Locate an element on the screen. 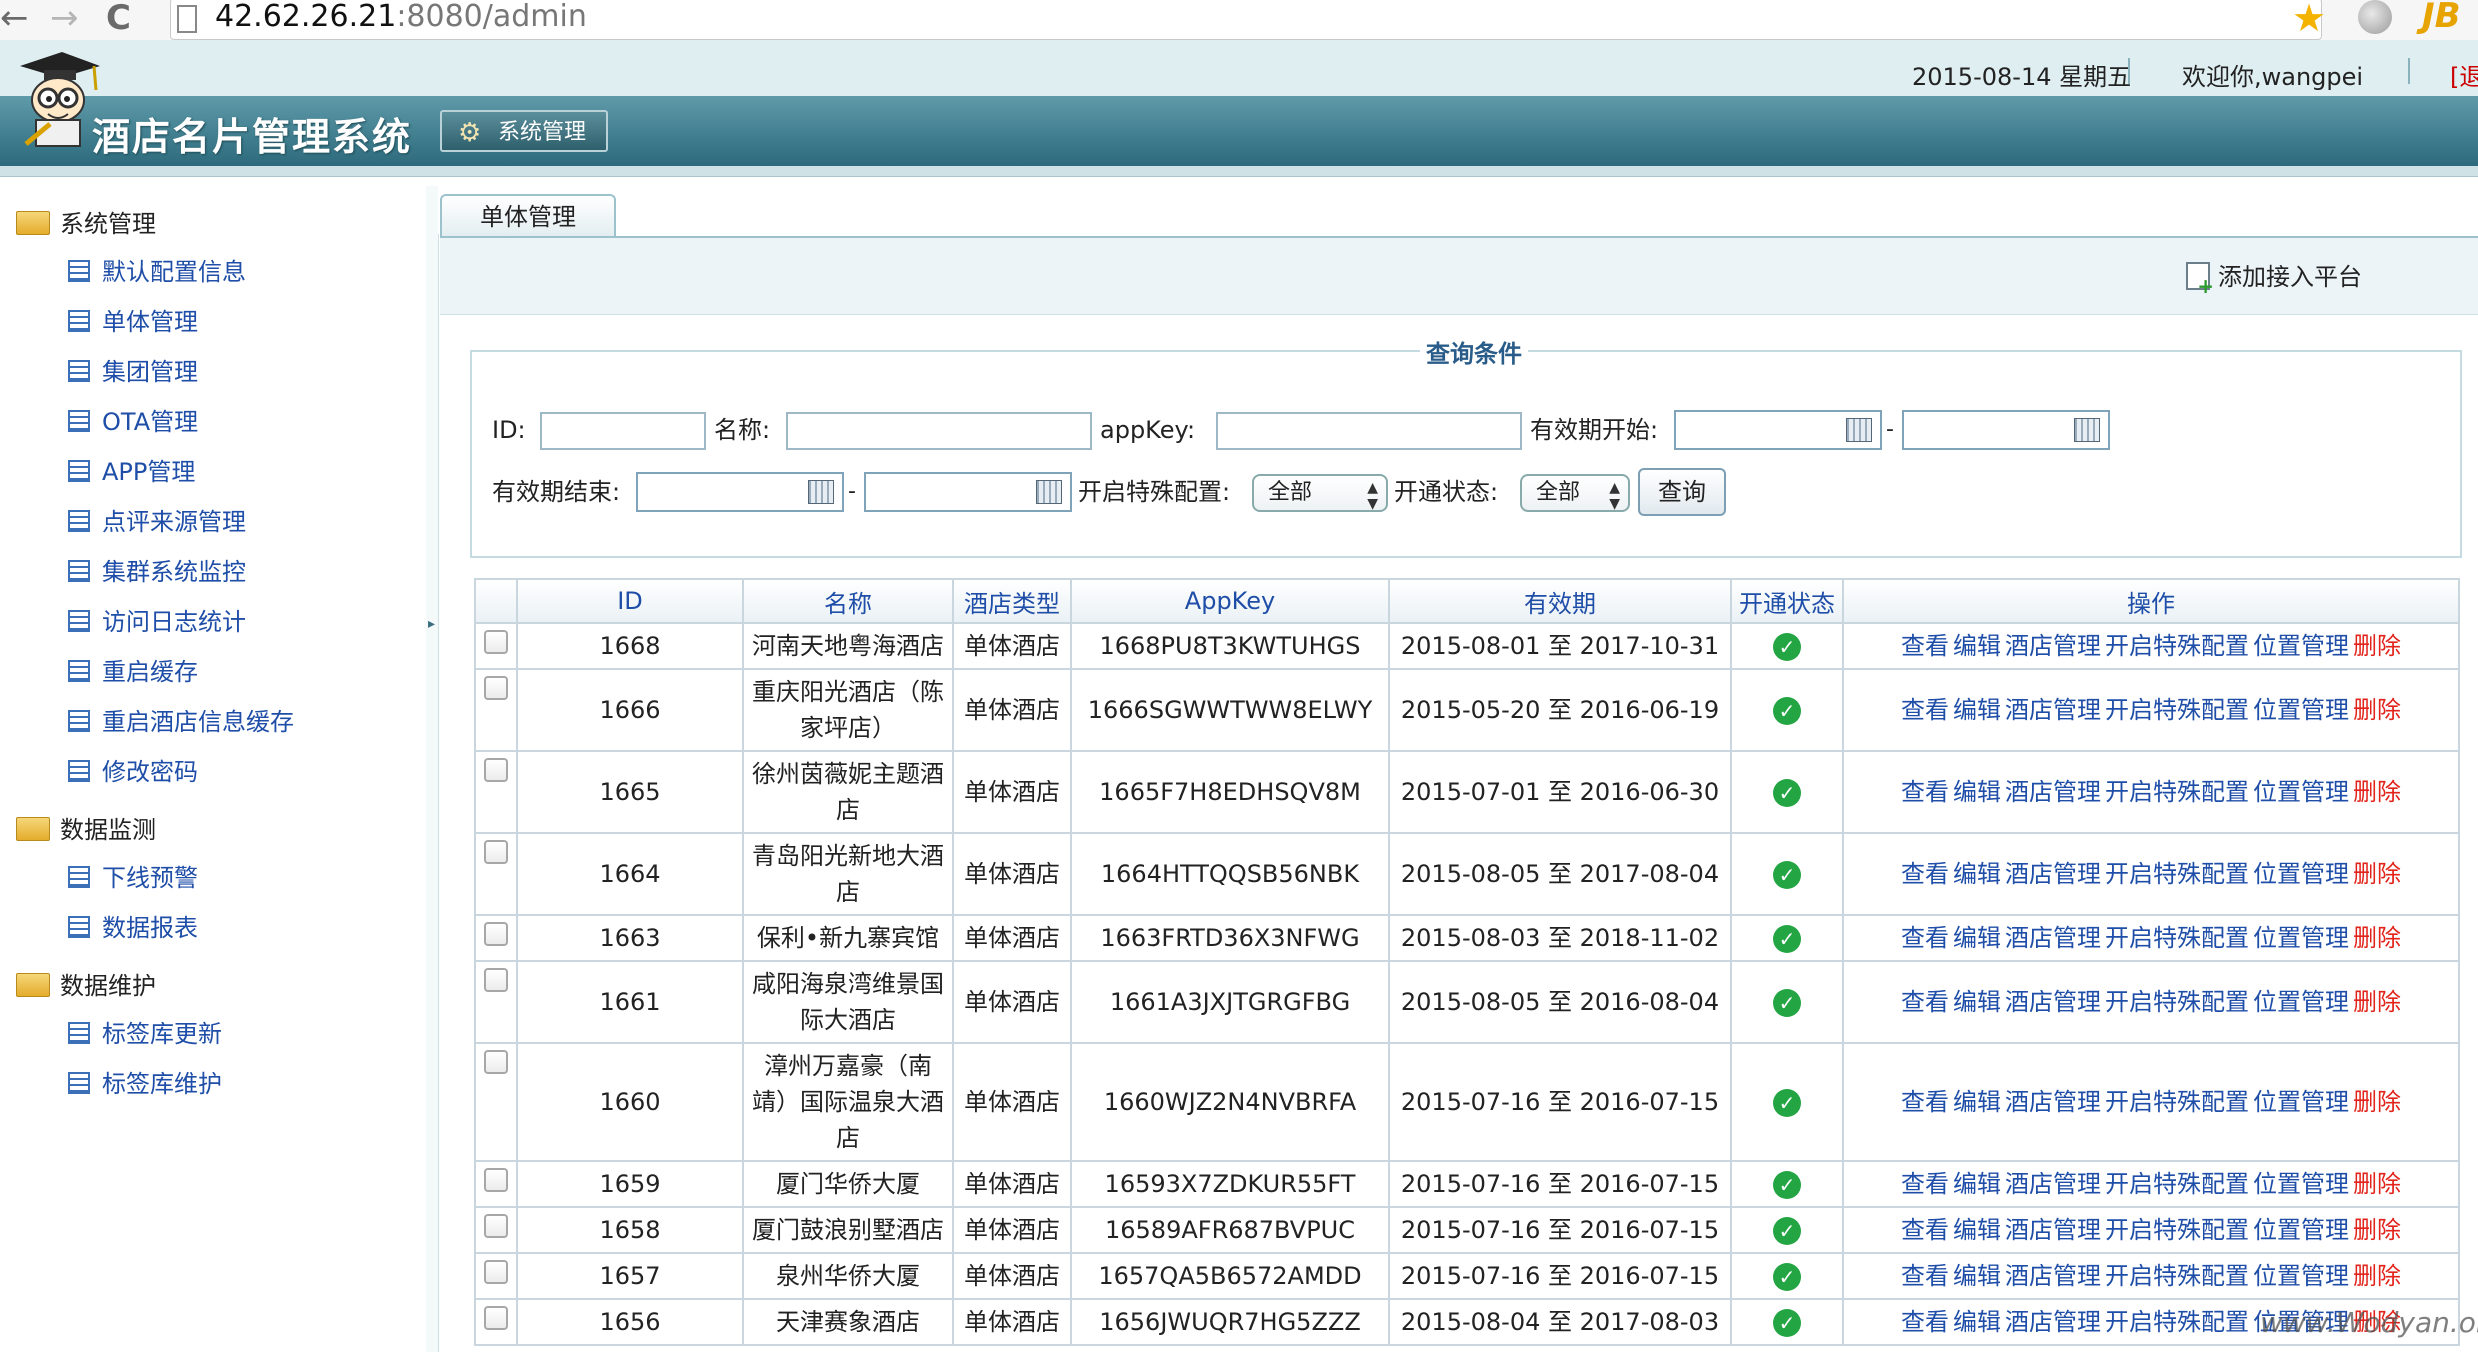 This screenshot has width=2478, height=1352. sidebar-item-group-management: 集团管理 is located at coordinates (133, 372).